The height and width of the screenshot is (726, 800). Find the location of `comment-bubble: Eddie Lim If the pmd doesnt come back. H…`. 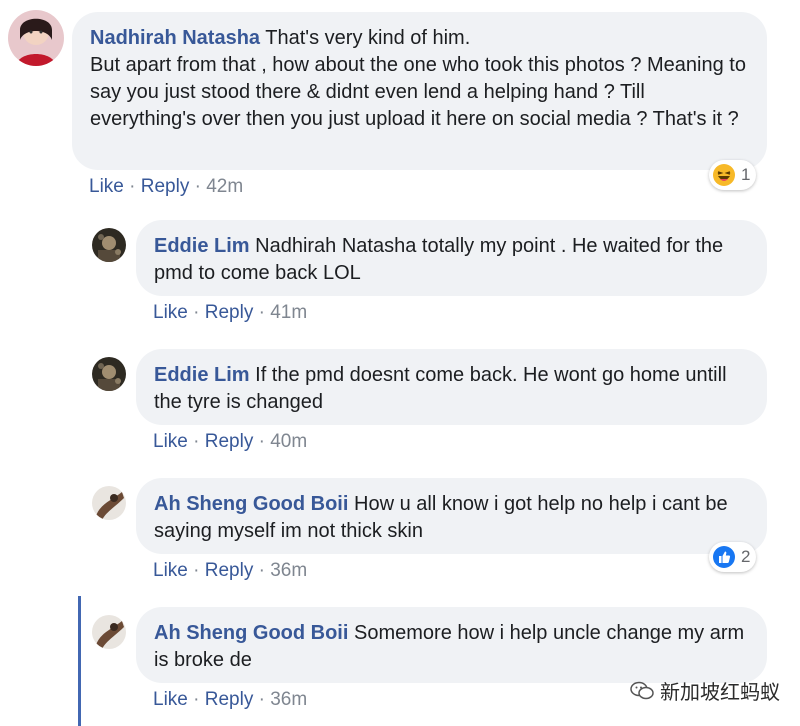

comment-bubble: Eddie Lim If the pmd doesnt come back. H… is located at coordinates (451, 387).